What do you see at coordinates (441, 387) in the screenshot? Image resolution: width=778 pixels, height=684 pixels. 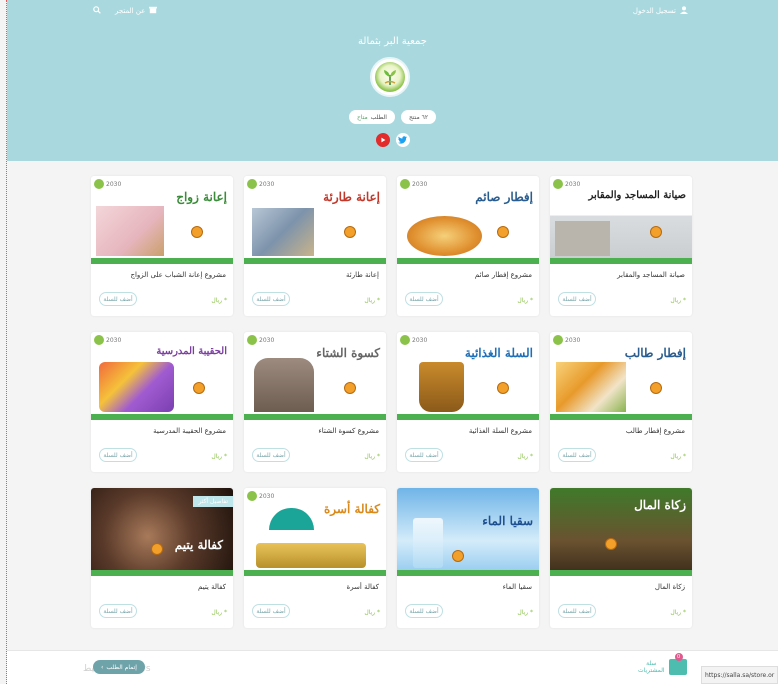 I see `food-basket-photo` at bounding box center [441, 387].